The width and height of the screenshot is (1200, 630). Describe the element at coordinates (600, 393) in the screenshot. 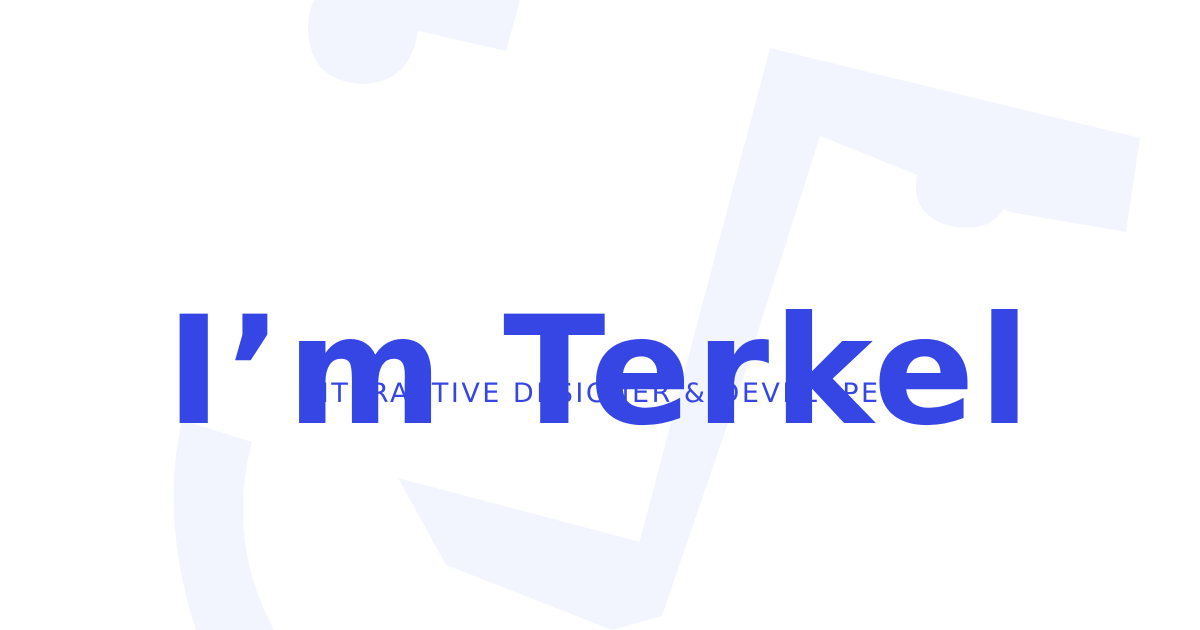

I see `headline-subtitle: INTERACTIVE DESIGNER & DEVELOPER` at that location.